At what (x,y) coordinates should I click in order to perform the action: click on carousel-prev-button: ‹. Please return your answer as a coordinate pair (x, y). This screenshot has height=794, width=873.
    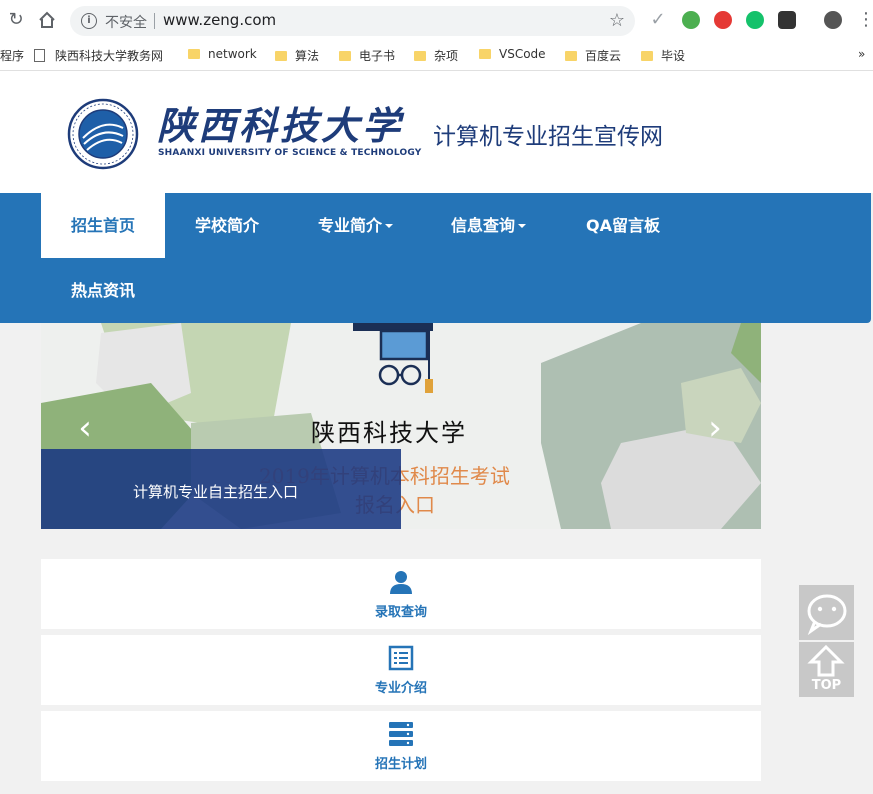
    Looking at the image, I should click on (85, 428).